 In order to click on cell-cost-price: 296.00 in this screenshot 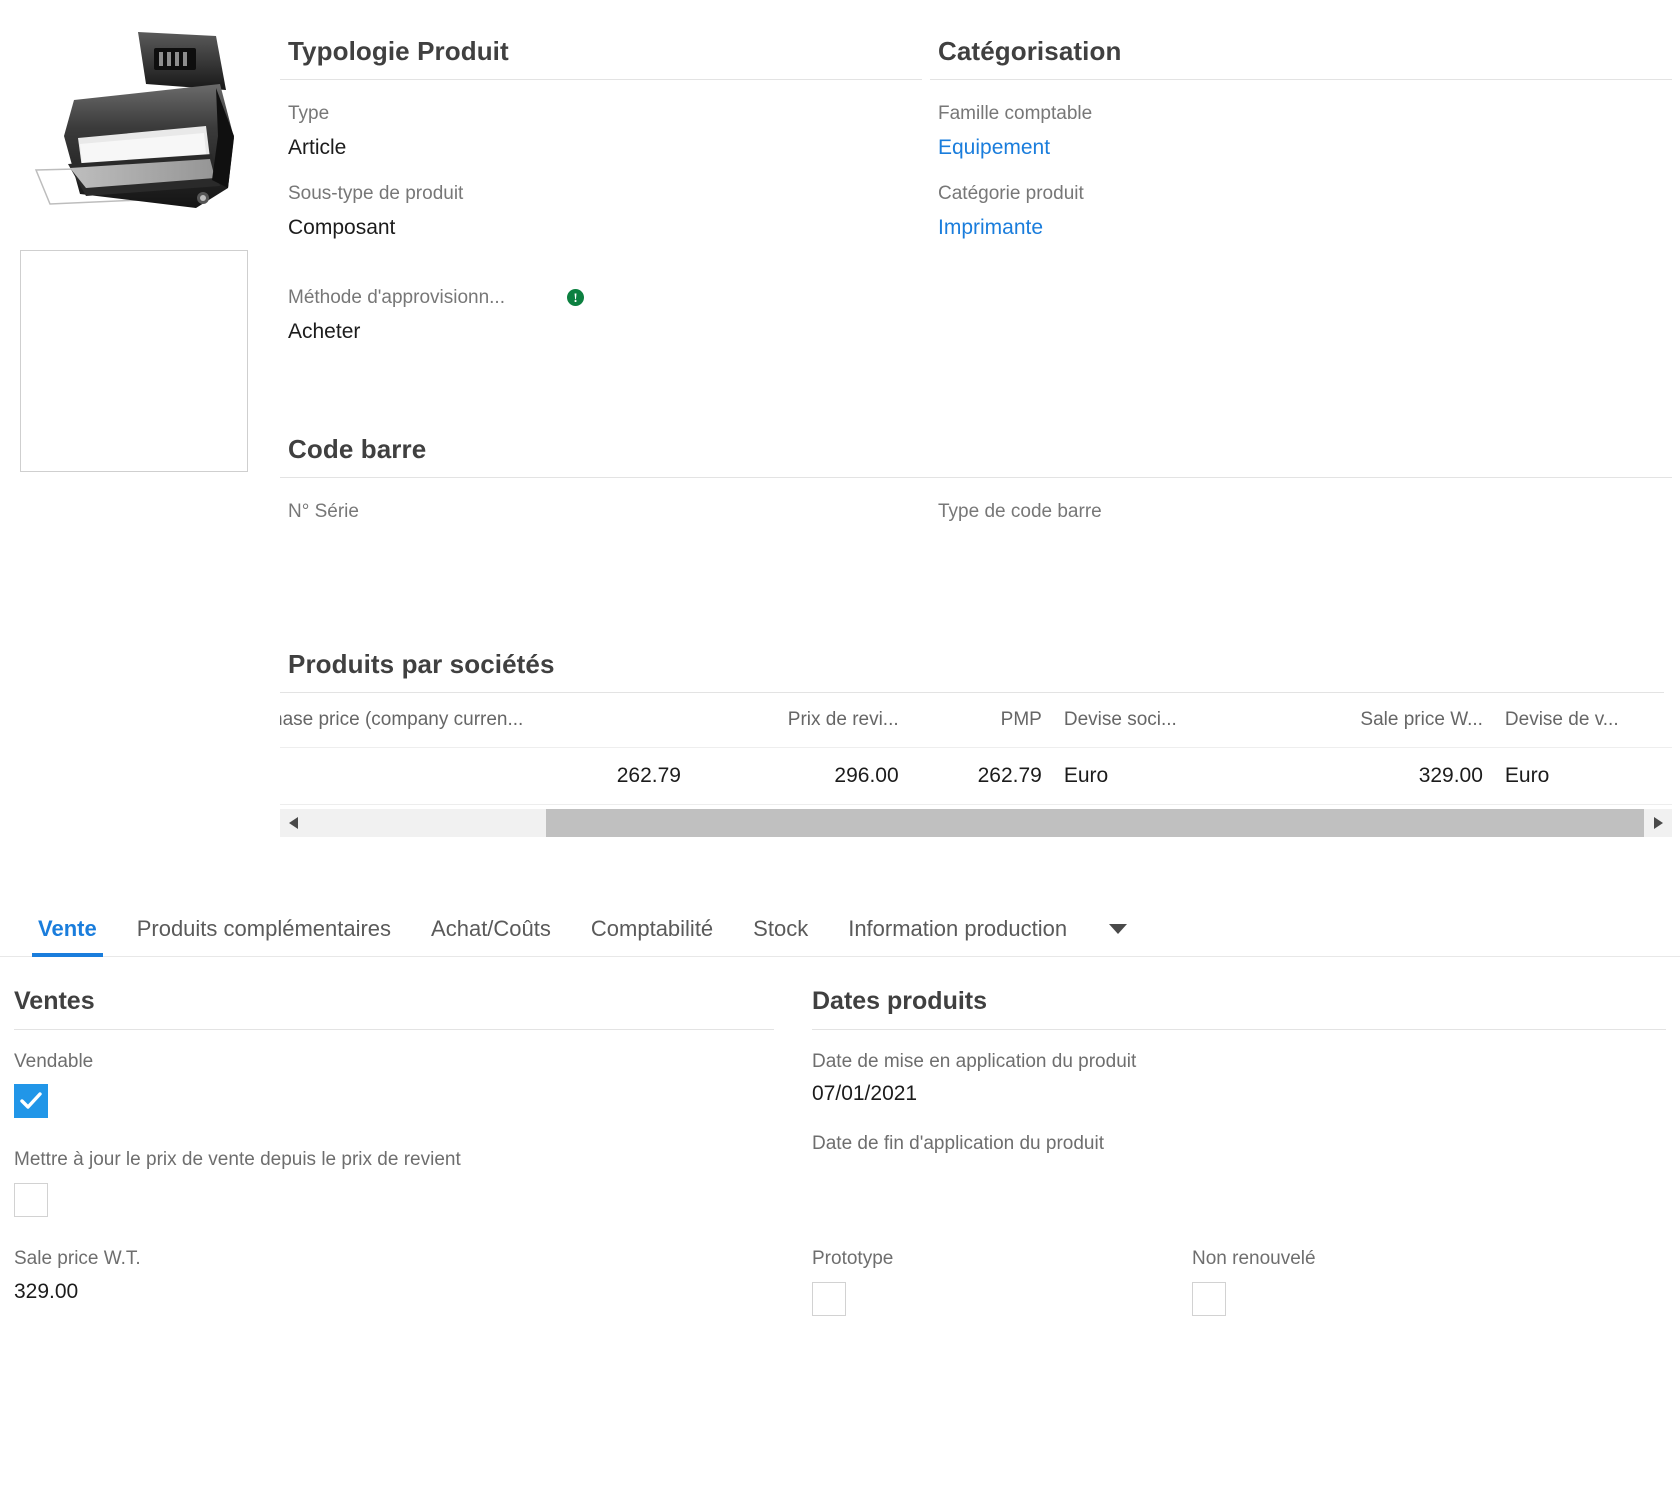, I will do `click(789, 776)`.